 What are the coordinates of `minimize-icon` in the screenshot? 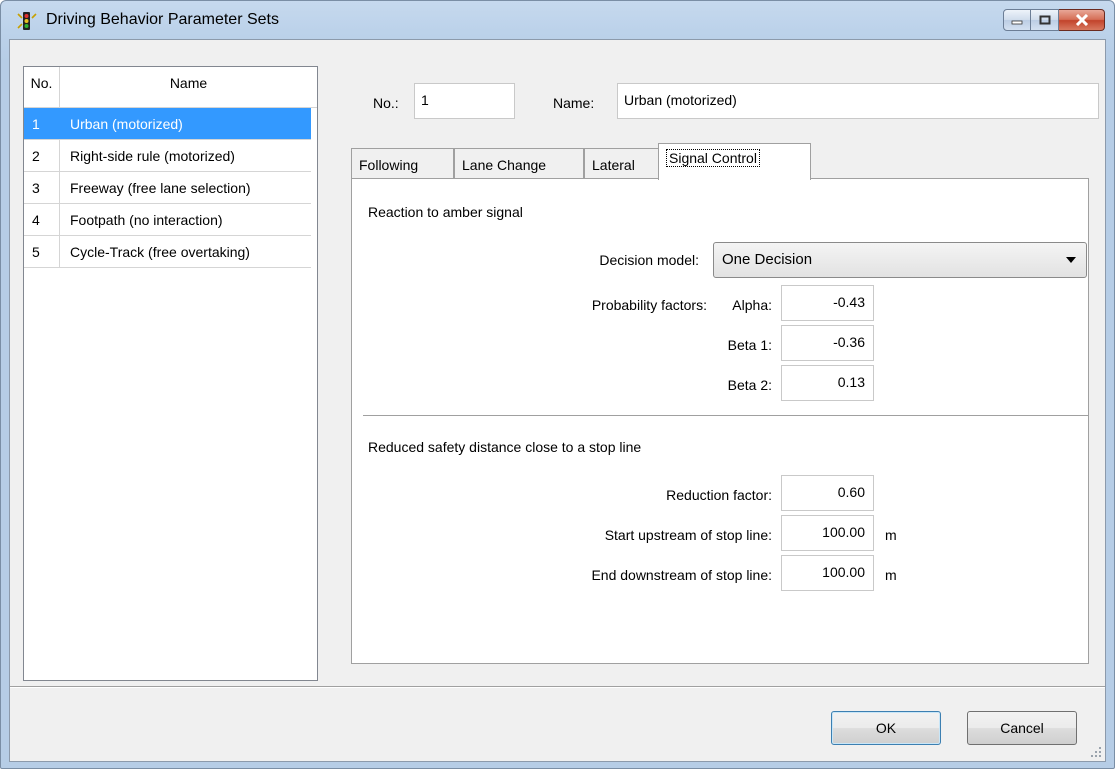 It's located at (1017, 22).